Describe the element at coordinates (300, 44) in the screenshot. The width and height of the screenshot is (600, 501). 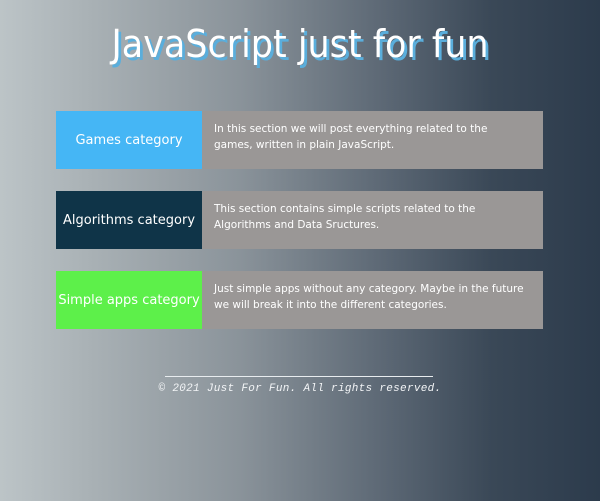
I see `page-title: JavaScript just for fun` at that location.